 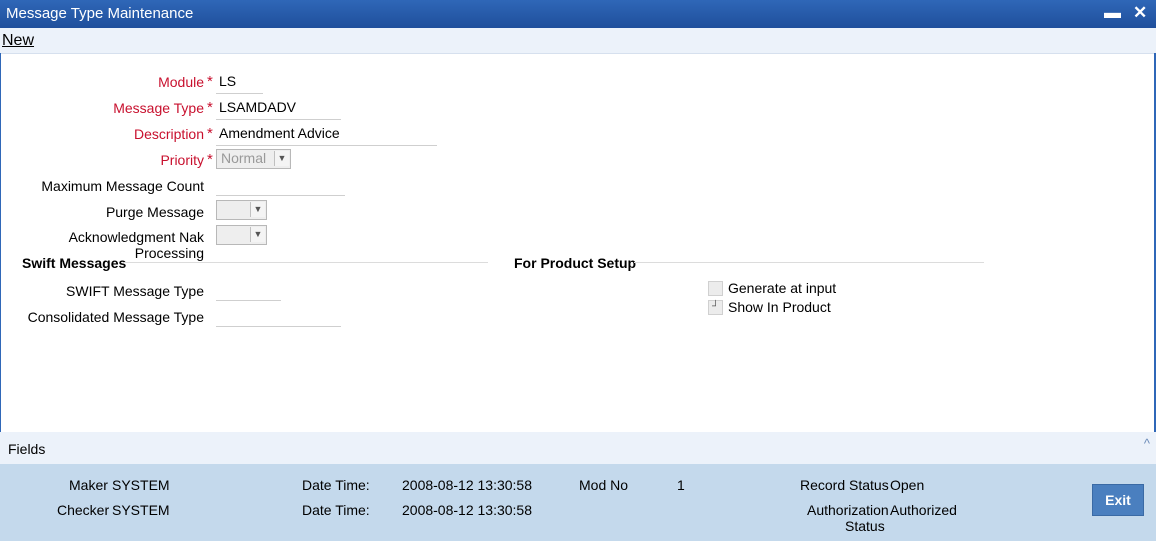 I want to click on new-link: New, so click(x=18, y=41).